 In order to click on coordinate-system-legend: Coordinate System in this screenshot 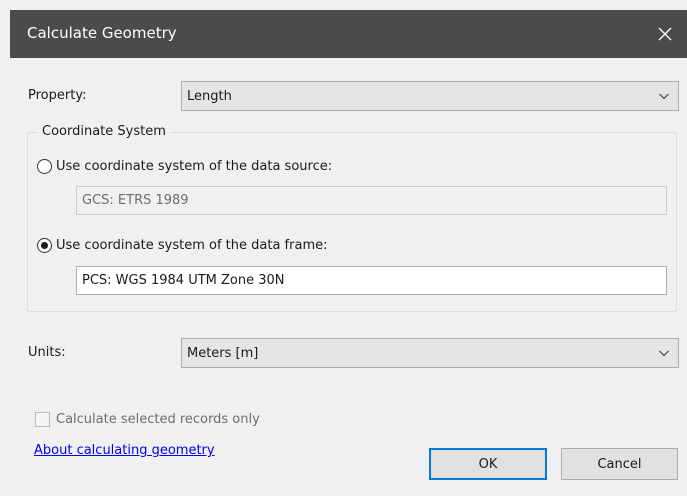, I will do `click(104, 131)`.